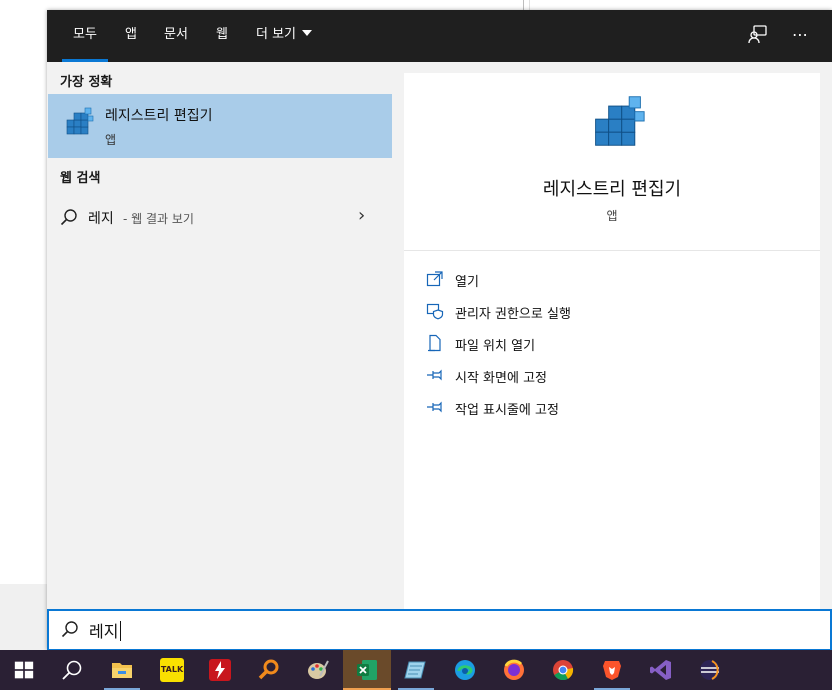  I want to click on chevron-down-icon, so click(307, 33).